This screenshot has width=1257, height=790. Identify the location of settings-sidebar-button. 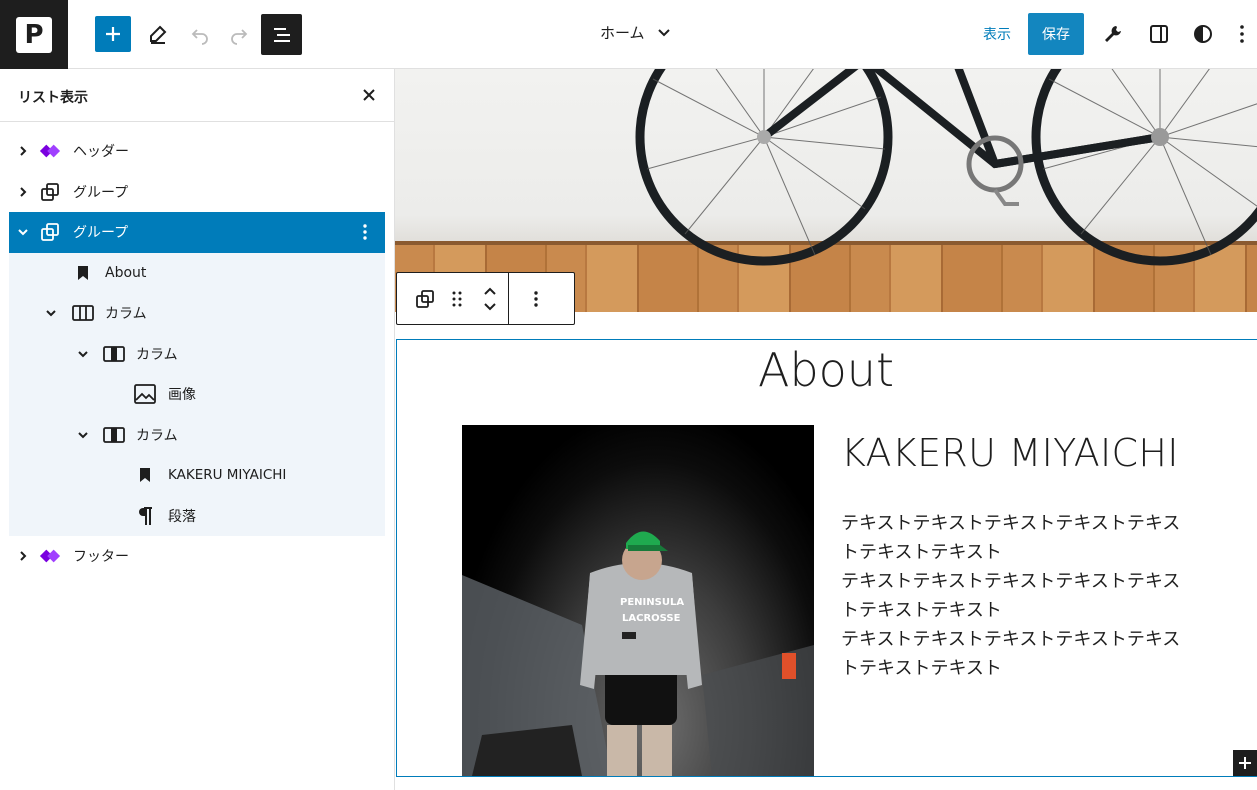
(1159, 34).